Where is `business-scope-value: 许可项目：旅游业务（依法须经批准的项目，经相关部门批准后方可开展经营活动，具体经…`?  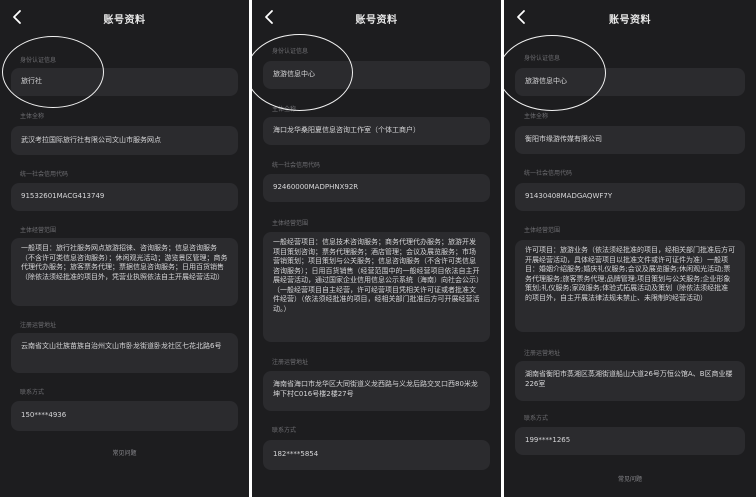 business-scope-value: 许可项目：旅游业务（依法须经批准的项目，经相关部门批准后方可开展经营活动，具体经… is located at coordinates (630, 286).